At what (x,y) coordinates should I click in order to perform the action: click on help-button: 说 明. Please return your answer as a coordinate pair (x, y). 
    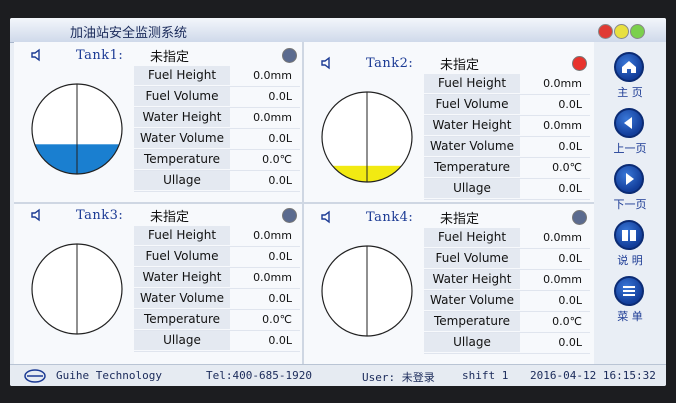
    Looking at the image, I should click on (630, 246).